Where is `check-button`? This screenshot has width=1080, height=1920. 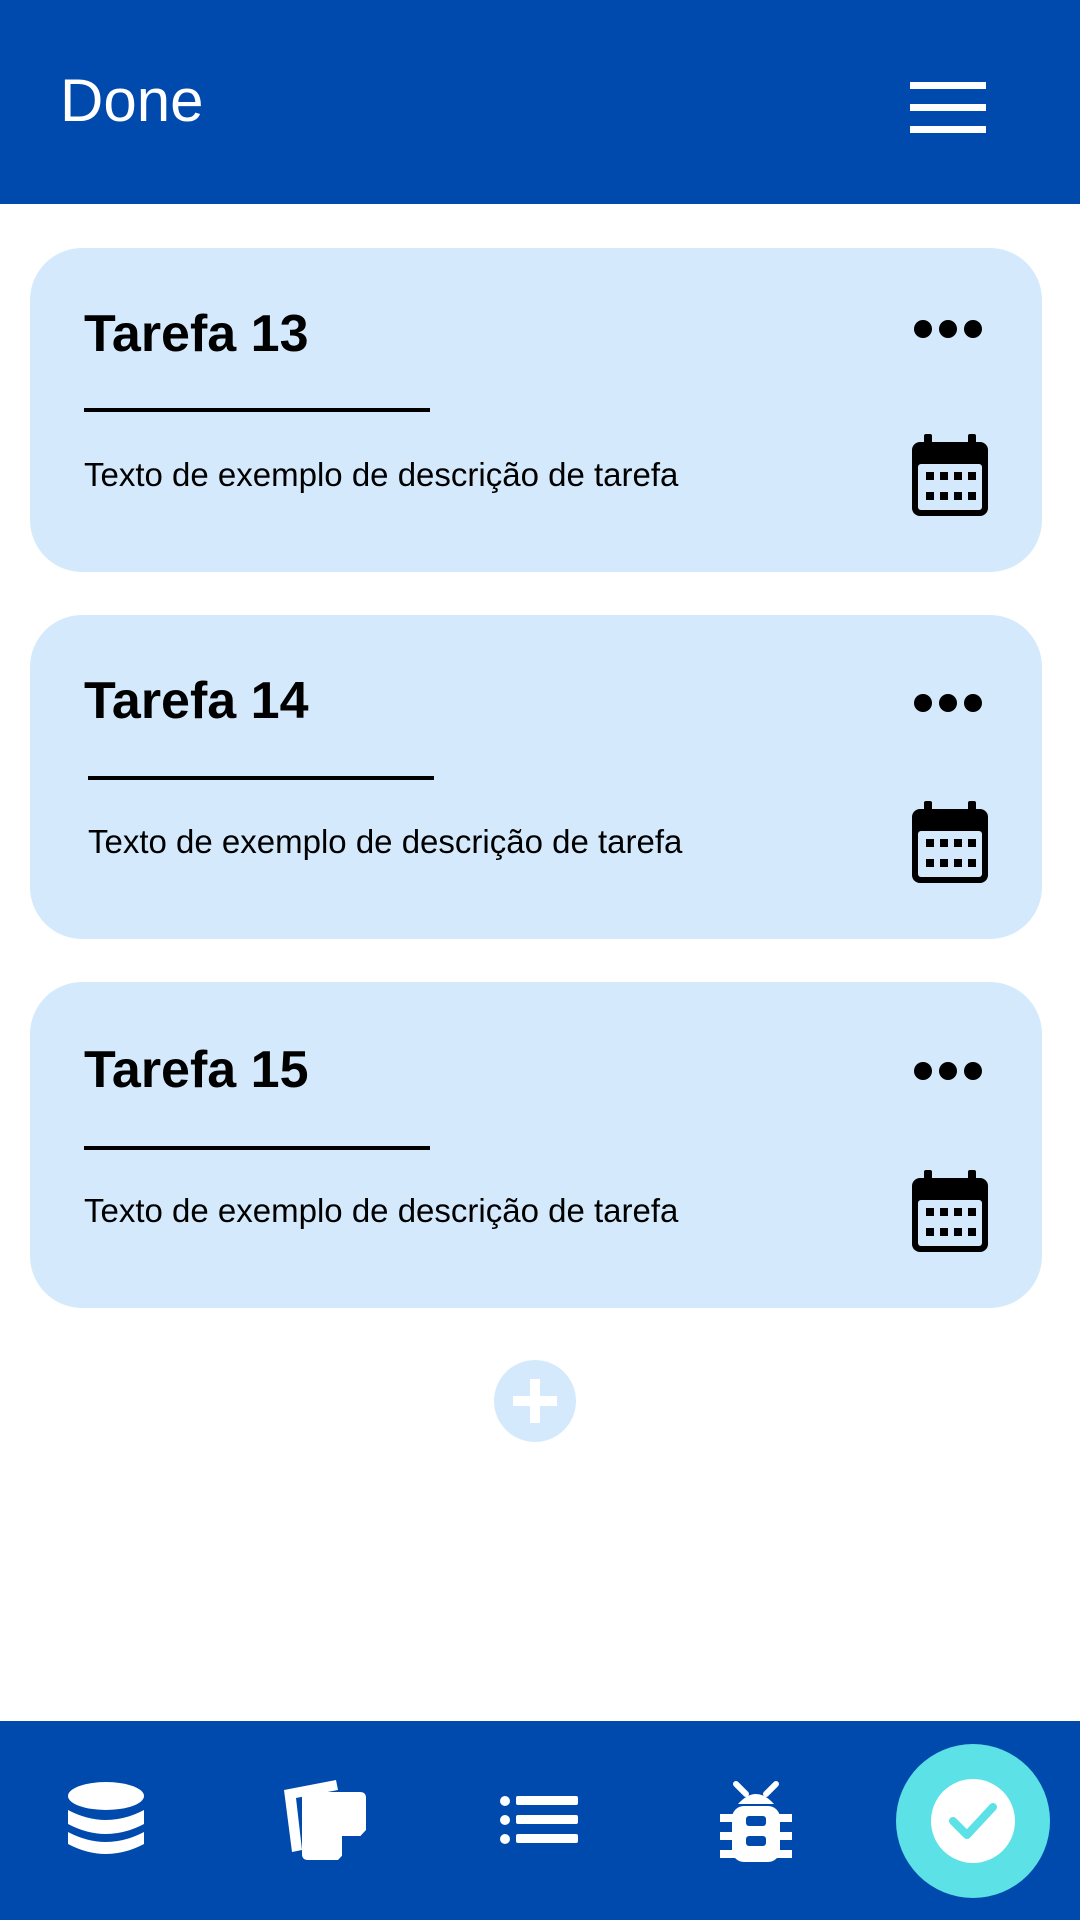
check-button is located at coordinates (973, 1821).